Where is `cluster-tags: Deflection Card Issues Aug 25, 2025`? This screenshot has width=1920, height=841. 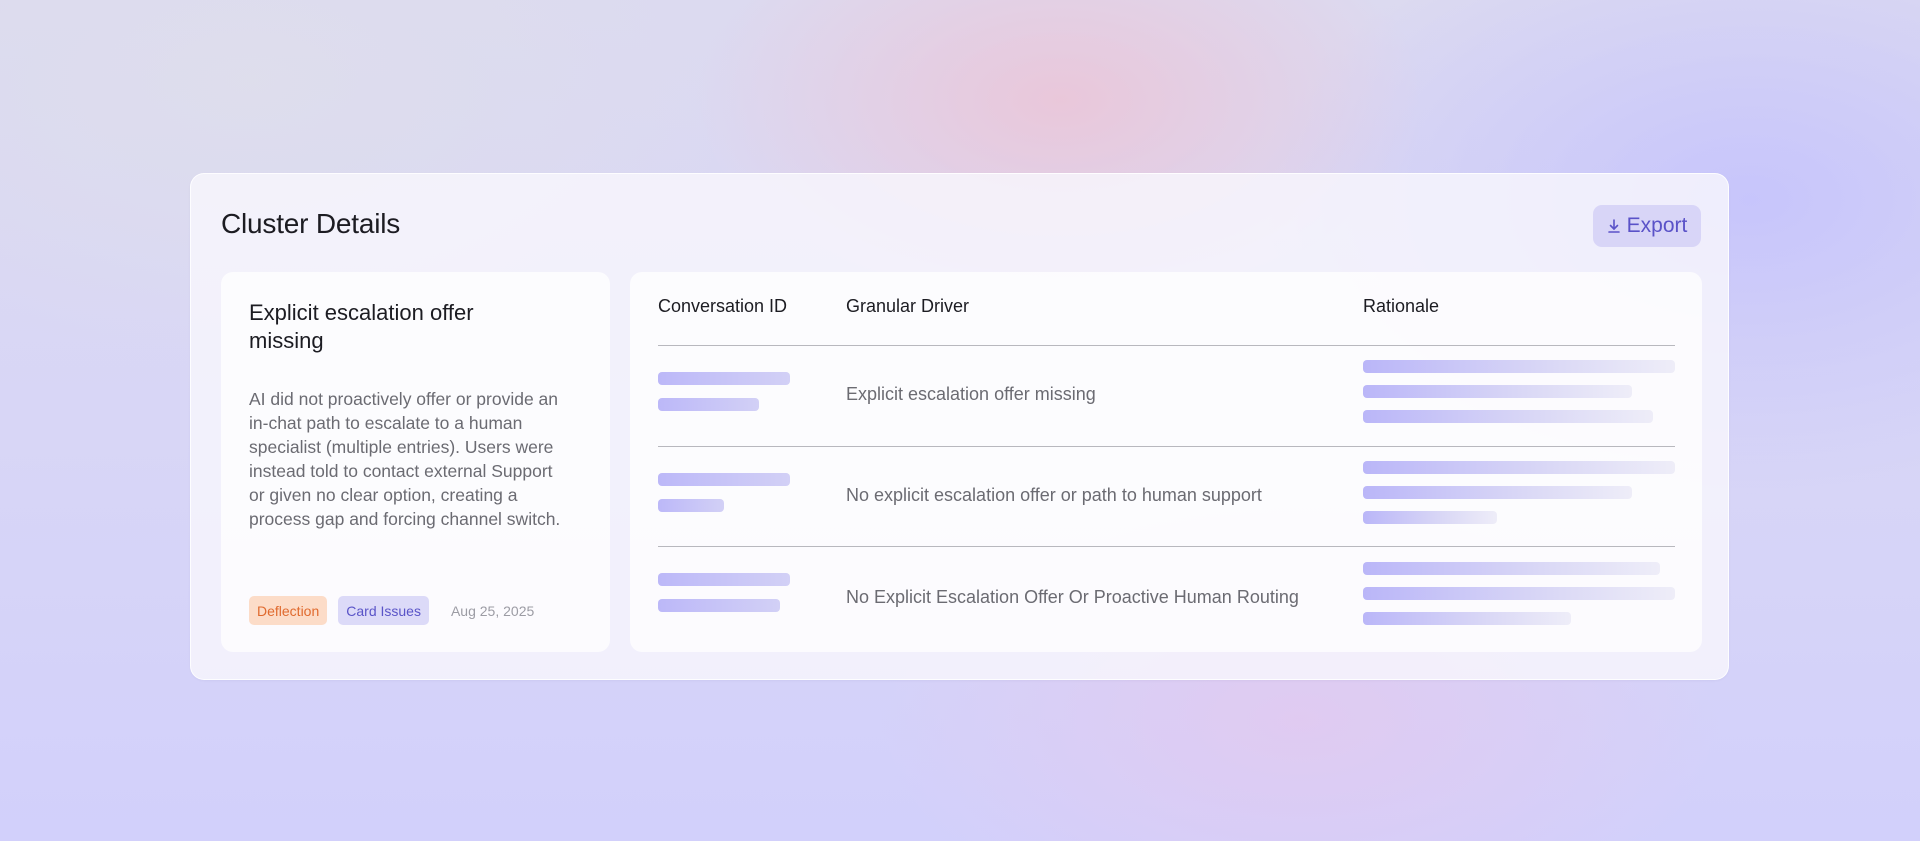
cluster-tags: Deflection Card Issues Aug 25, 2025 is located at coordinates (391, 610).